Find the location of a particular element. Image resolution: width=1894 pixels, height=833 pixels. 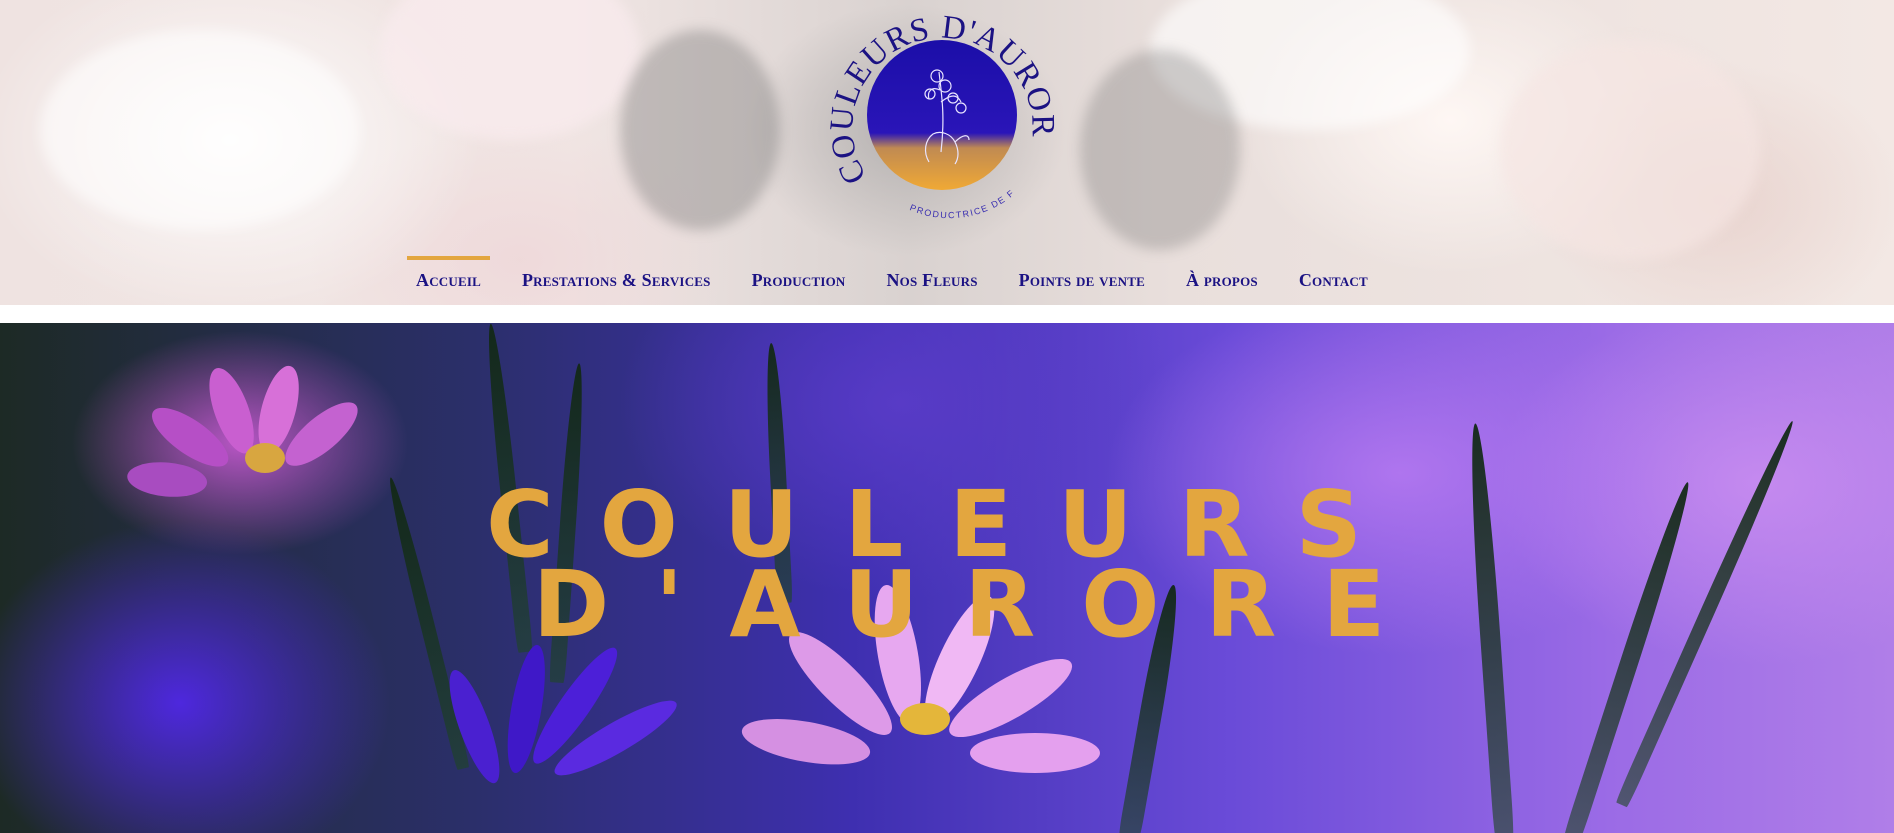

header-divider is located at coordinates (947, 314).